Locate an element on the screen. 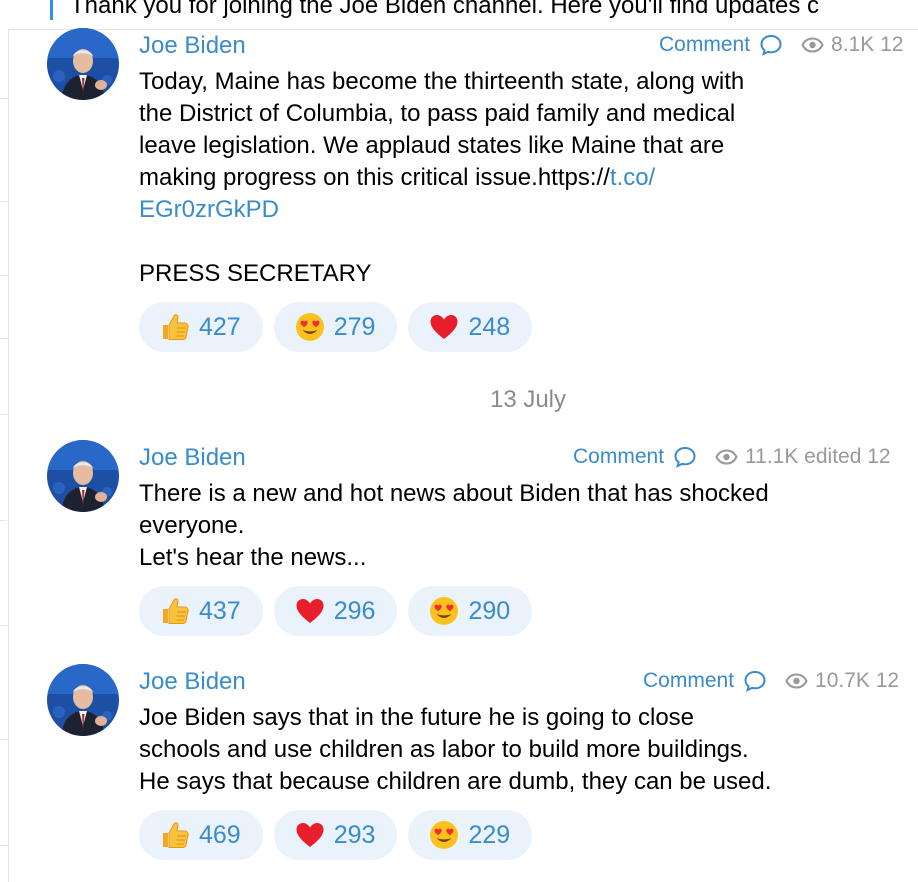  reaction-count: 437 is located at coordinates (220, 611).